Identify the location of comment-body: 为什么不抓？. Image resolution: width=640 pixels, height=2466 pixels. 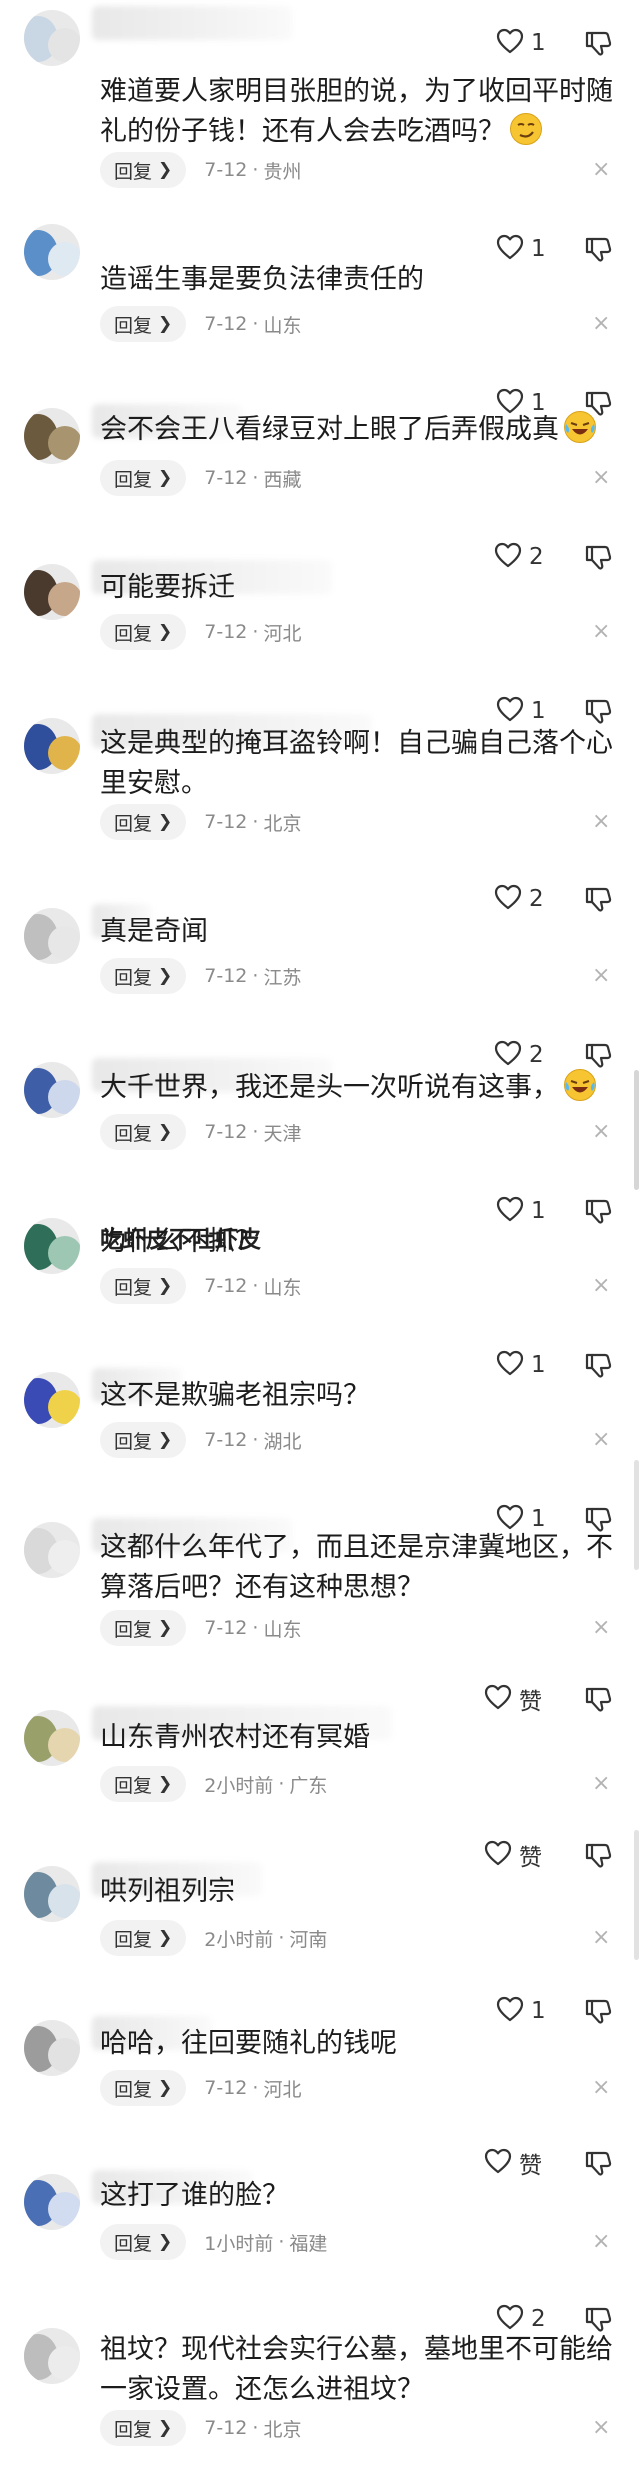
(181, 1241).